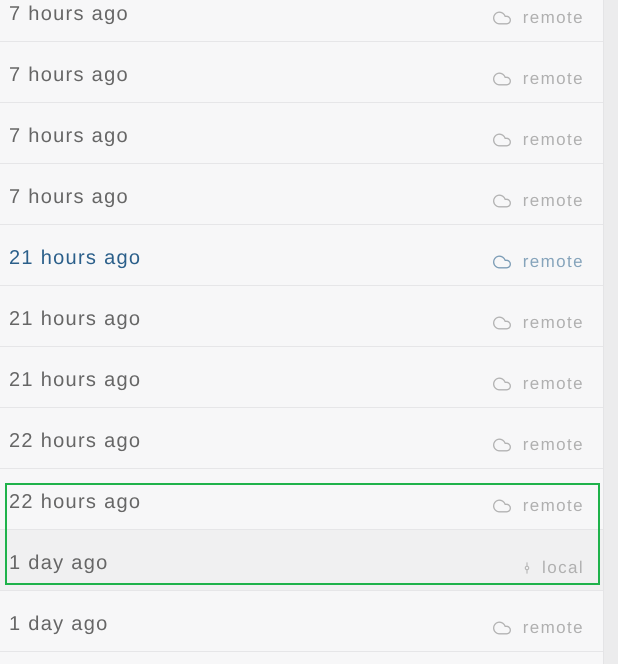 This screenshot has width=618, height=664. What do you see at coordinates (301, 560) in the screenshot?
I see `history-row: 1 day ago local` at bounding box center [301, 560].